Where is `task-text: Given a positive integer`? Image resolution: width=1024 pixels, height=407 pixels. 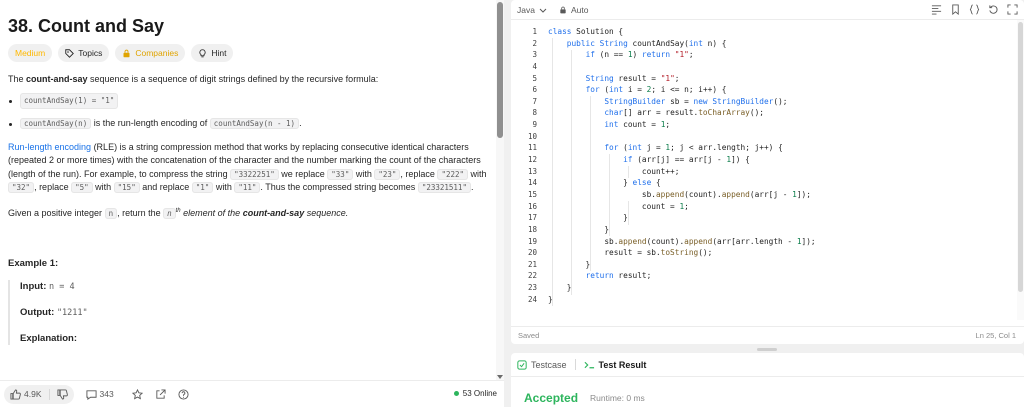
task-text: Given a positive integer is located at coordinates (56, 212).